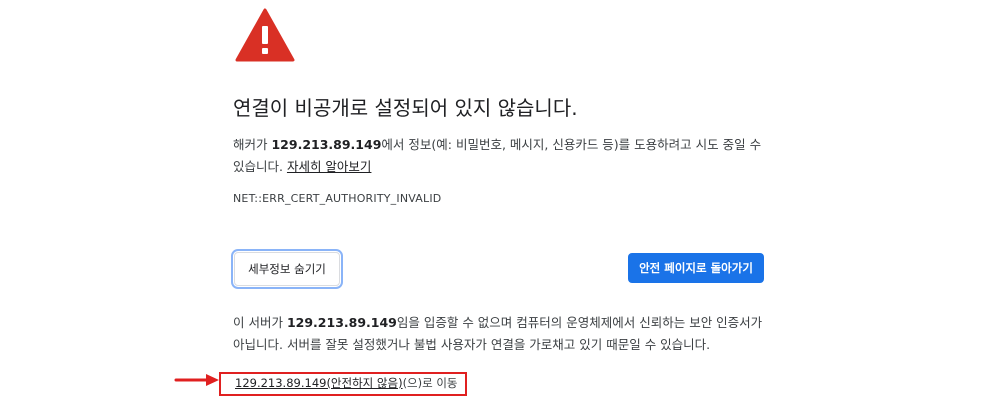  What do you see at coordinates (326, 144) in the screenshot?
I see `host-name: 129.213.89.149` at bounding box center [326, 144].